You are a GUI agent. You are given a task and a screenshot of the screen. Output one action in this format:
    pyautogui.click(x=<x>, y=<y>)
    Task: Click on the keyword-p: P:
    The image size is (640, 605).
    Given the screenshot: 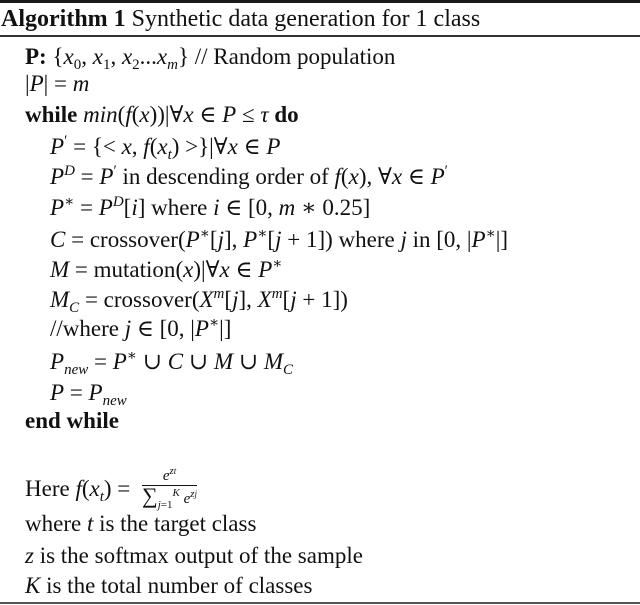 What is the action you would take?
    pyautogui.click(x=36, y=56)
    